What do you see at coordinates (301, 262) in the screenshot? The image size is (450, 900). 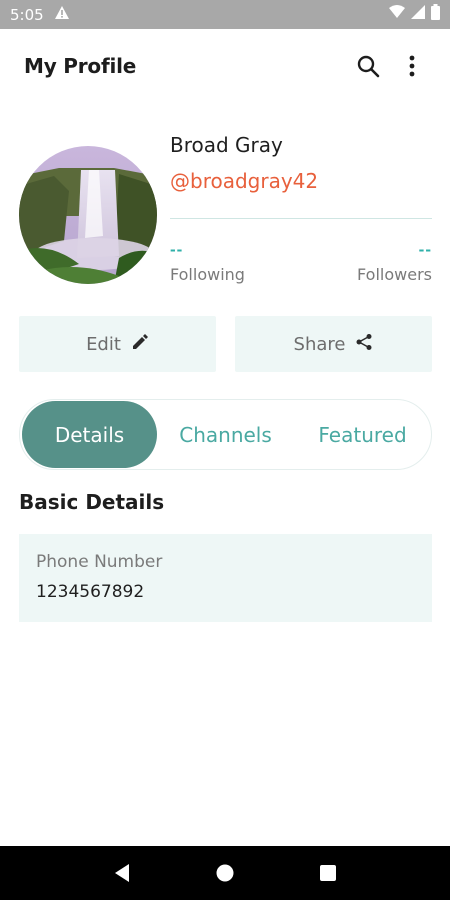 I see `profile-stats: -- Following -- Followers` at bounding box center [301, 262].